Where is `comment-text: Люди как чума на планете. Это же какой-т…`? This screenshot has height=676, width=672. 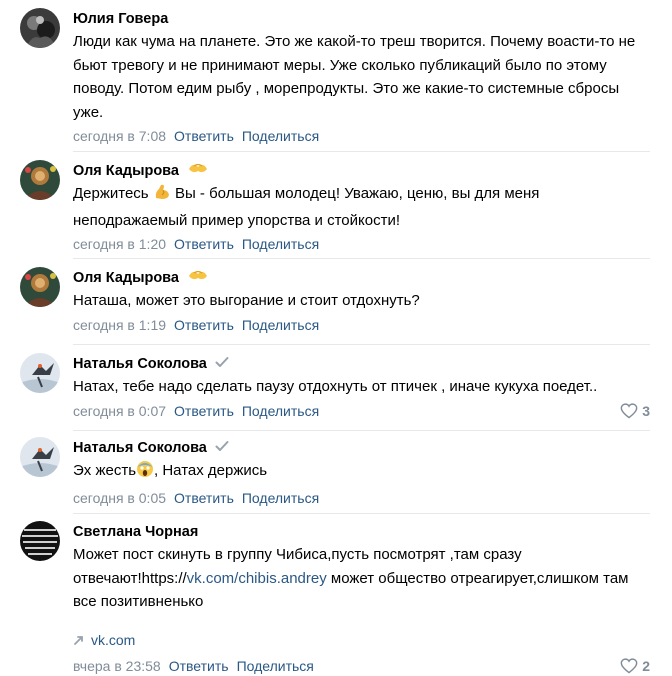 comment-text: Люди как чума на планете. Это же какой-т… is located at coordinates (354, 77).